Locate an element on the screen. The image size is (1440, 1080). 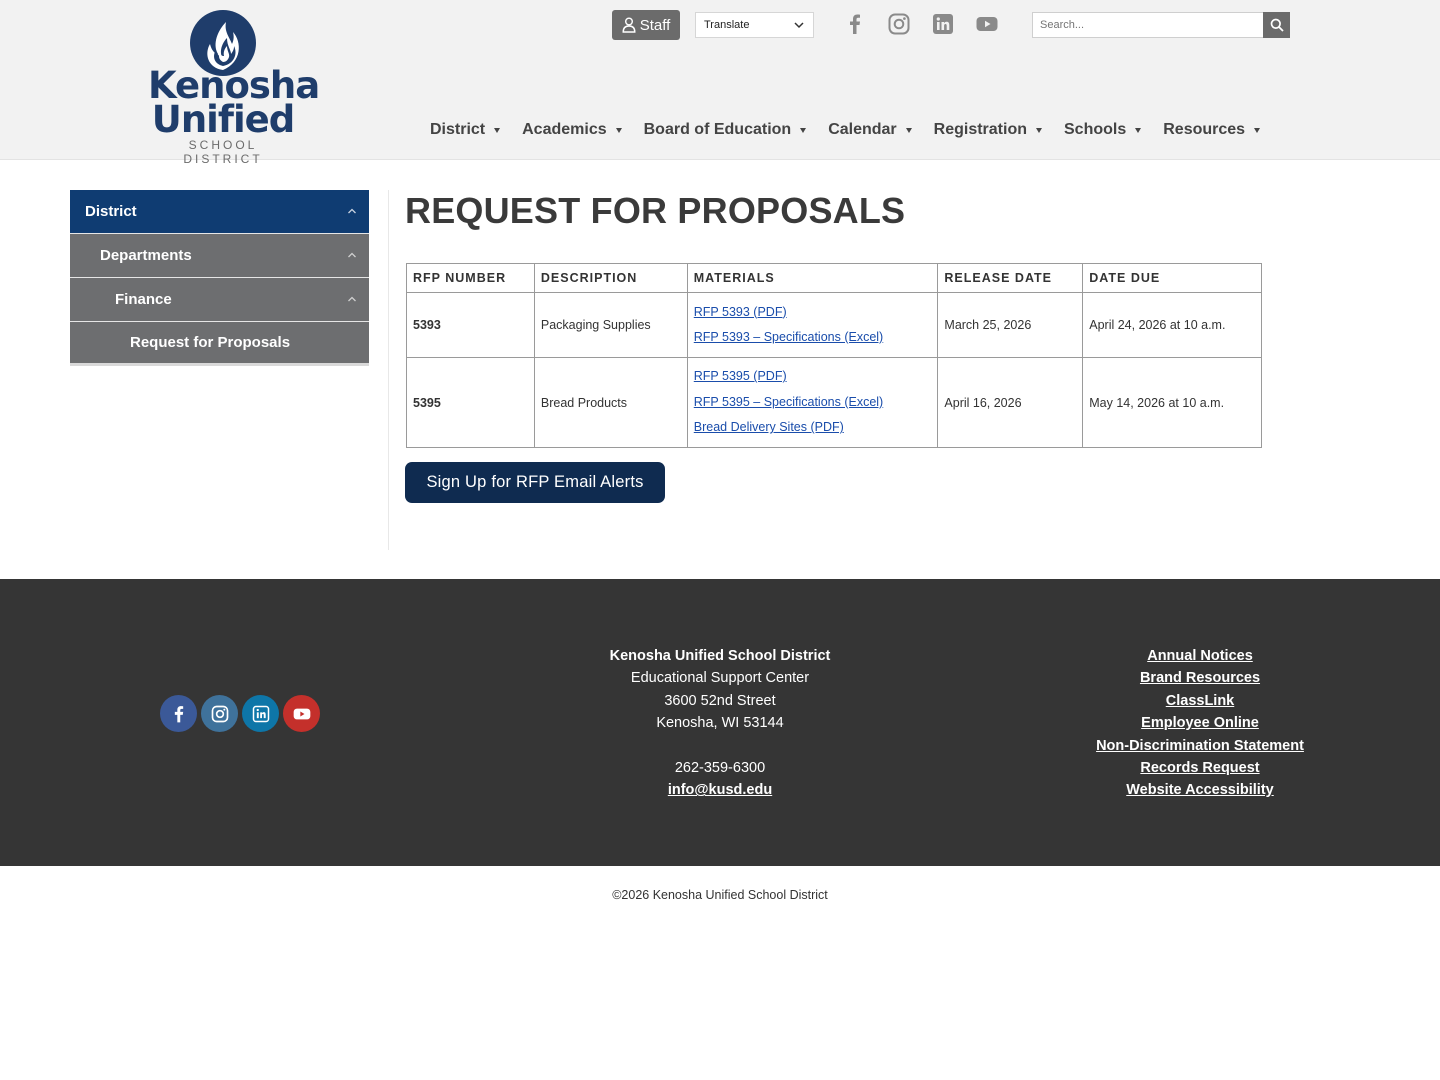
footer-link-employee-online: Employee Online is located at coordinates (1200, 723).